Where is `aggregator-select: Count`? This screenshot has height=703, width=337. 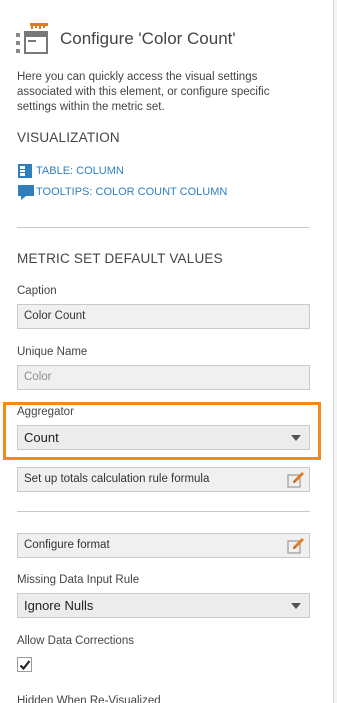 aggregator-select: Count is located at coordinates (163, 437).